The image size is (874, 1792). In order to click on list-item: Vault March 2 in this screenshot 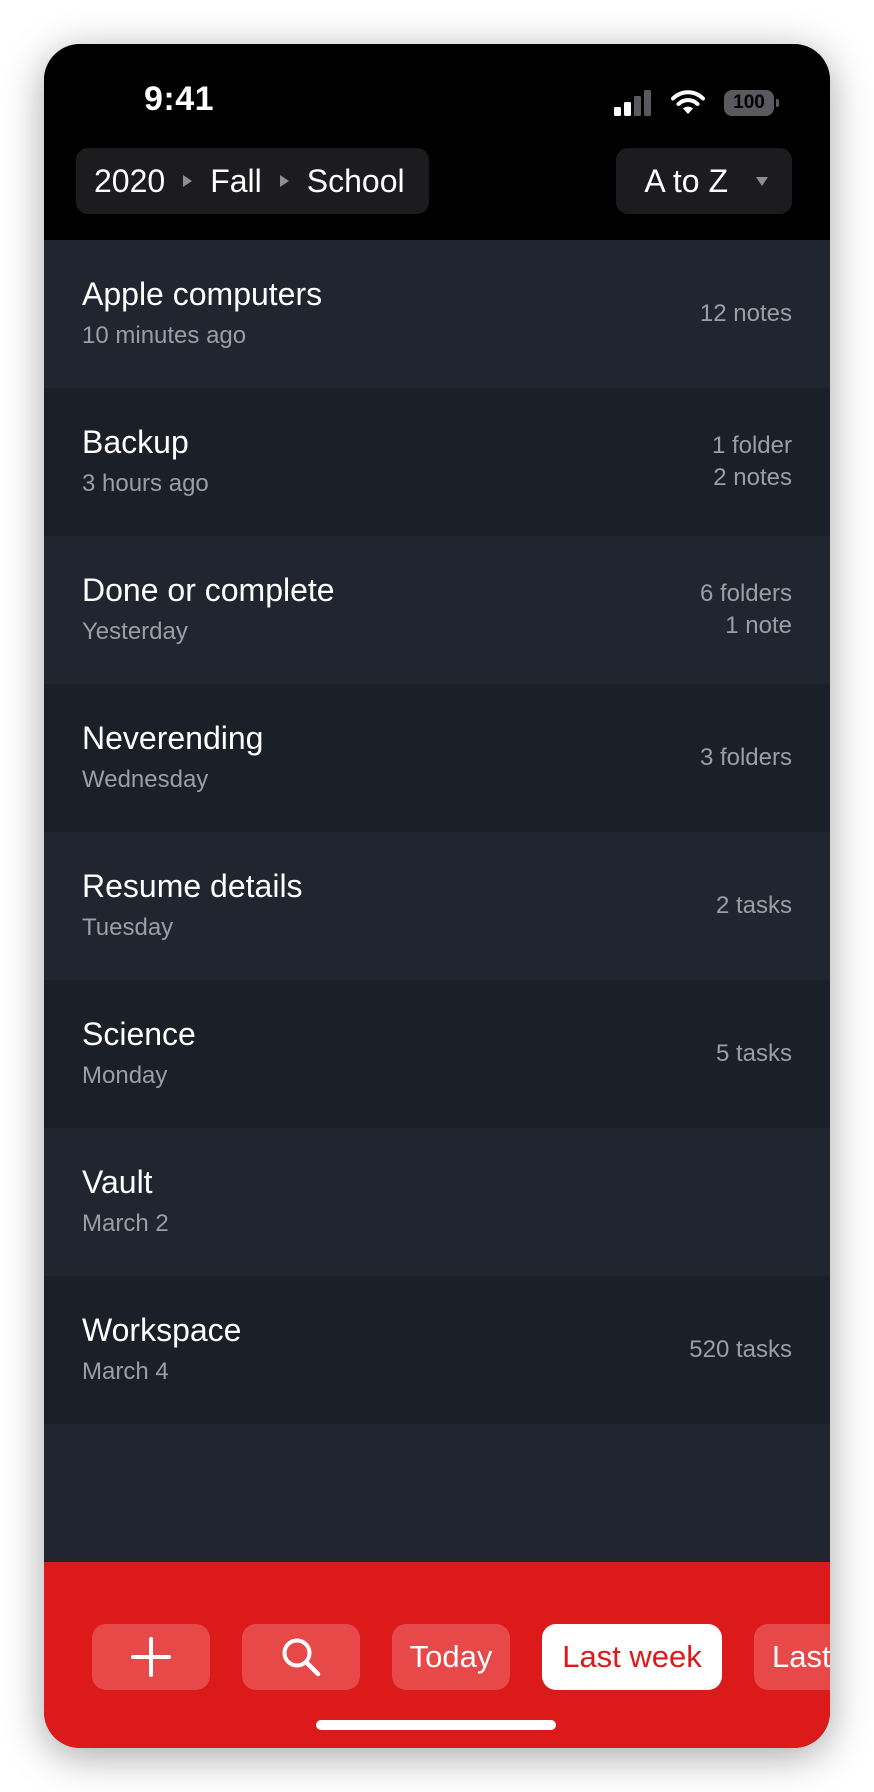, I will do `click(437, 1202)`.